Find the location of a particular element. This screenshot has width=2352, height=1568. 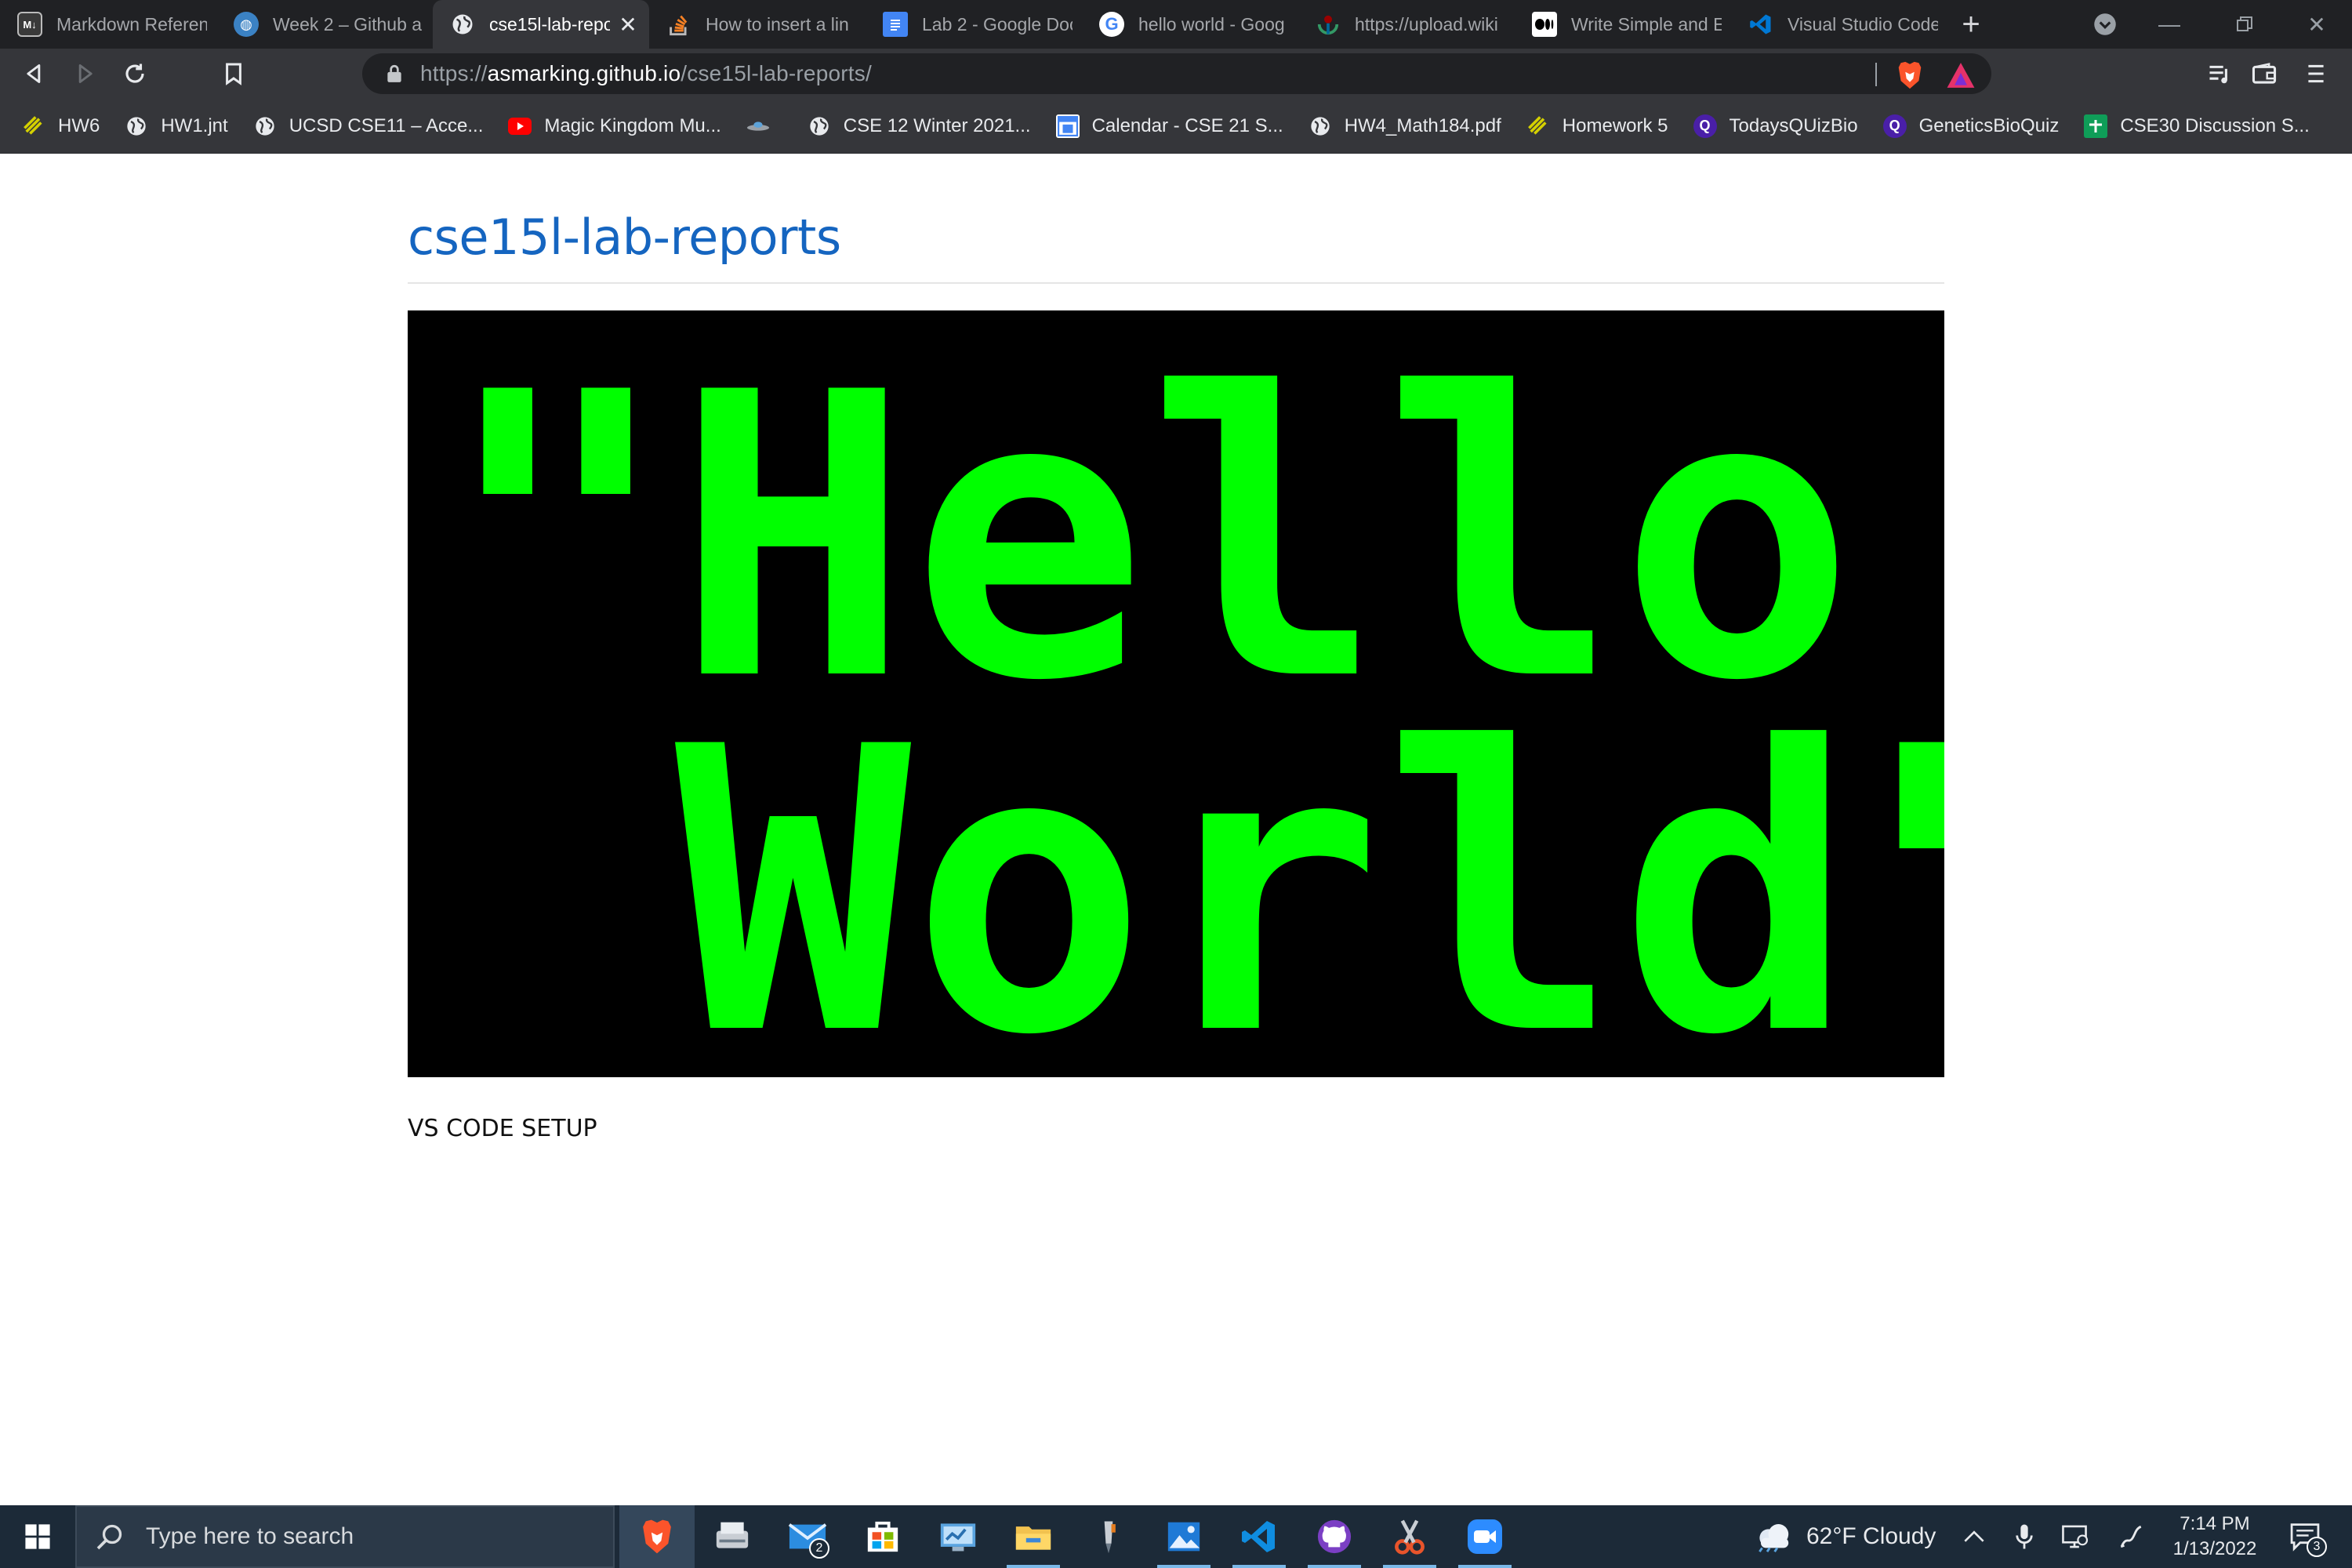

chevron-up-icon is located at coordinates (1974, 1536).